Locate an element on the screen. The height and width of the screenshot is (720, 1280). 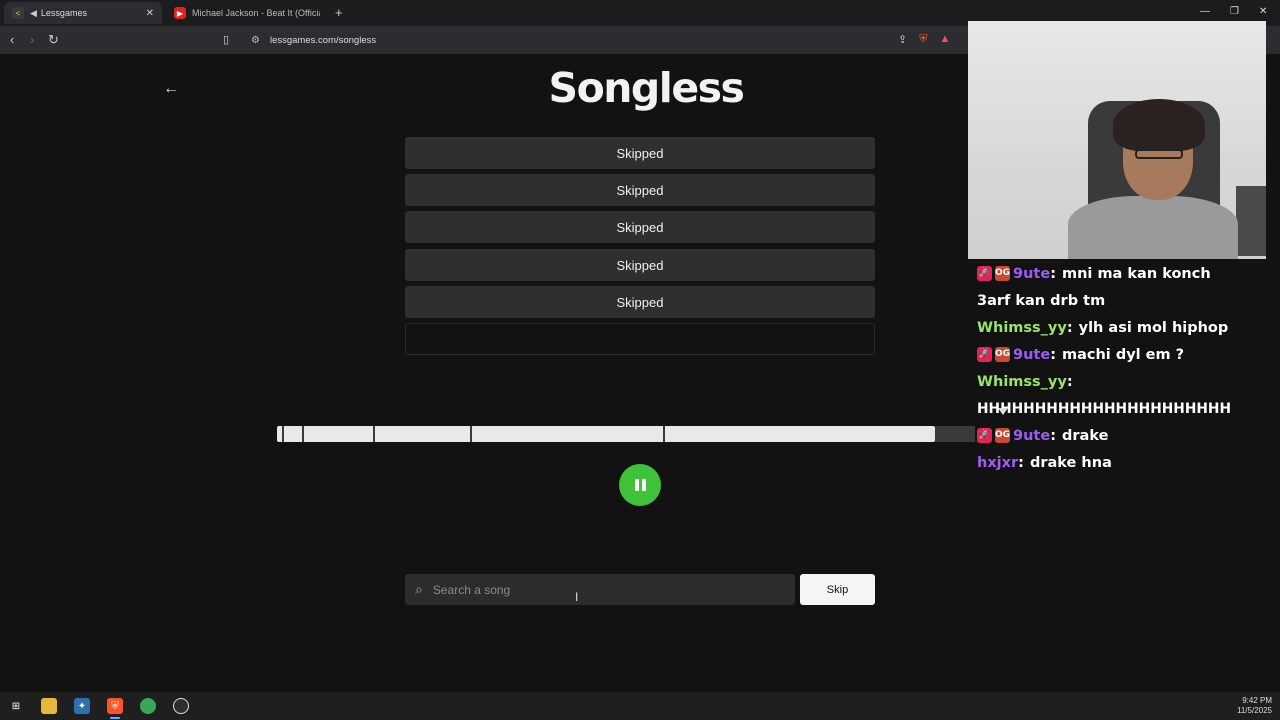
close-tab-icon: ✕ is located at coordinates (150, 13).